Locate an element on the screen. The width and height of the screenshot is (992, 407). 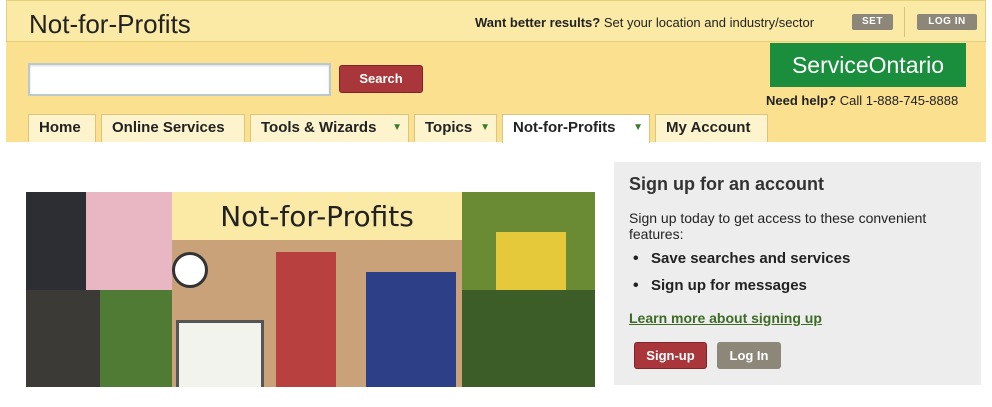
tab-label: Online Services is located at coordinates (168, 127).